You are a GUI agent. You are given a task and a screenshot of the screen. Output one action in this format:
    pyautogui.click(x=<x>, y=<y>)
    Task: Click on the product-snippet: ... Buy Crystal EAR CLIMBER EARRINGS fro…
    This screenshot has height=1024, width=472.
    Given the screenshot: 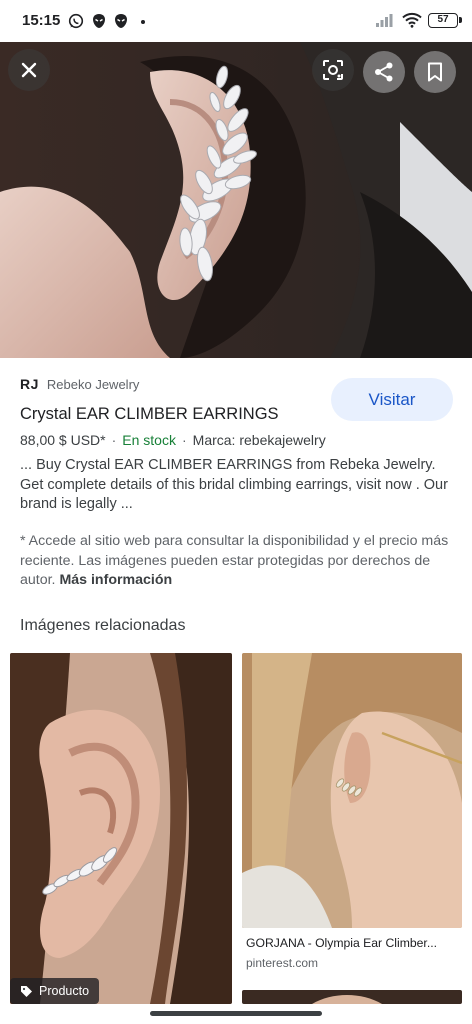 What is the action you would take?
    pyautogui.click(x=234, y=484)
    